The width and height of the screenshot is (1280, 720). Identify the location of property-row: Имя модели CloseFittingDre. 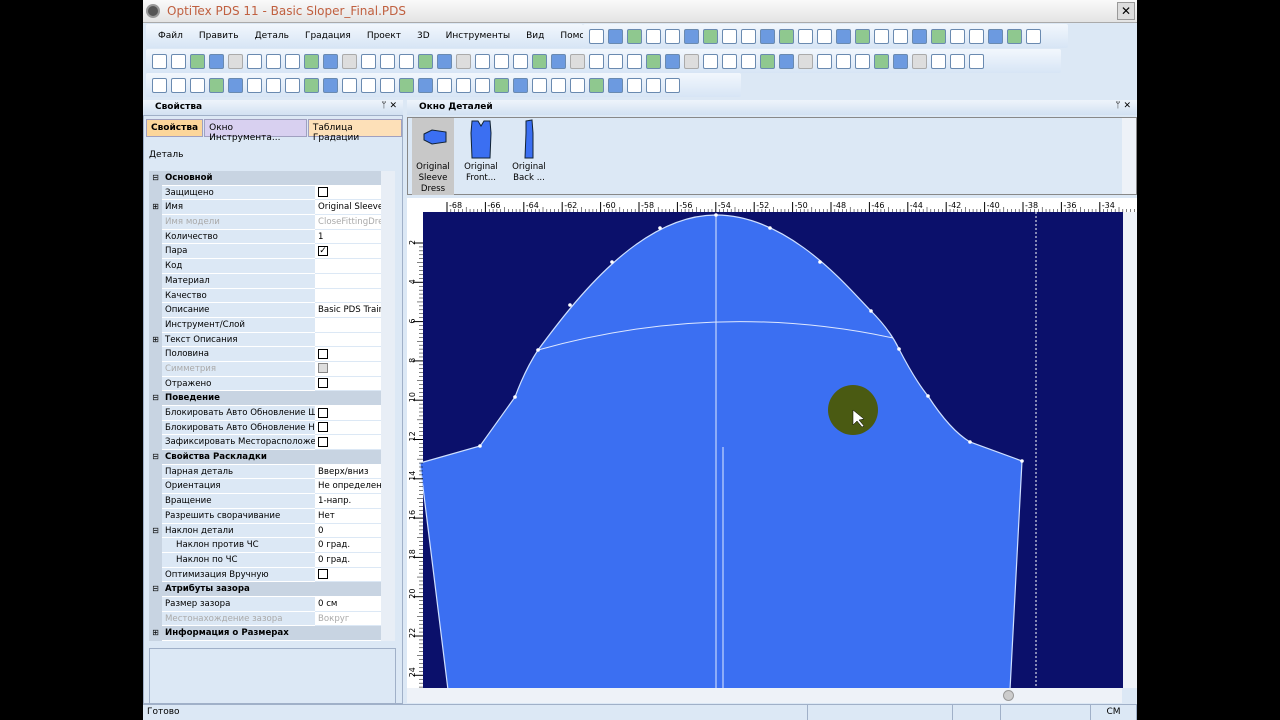
(265, 222).